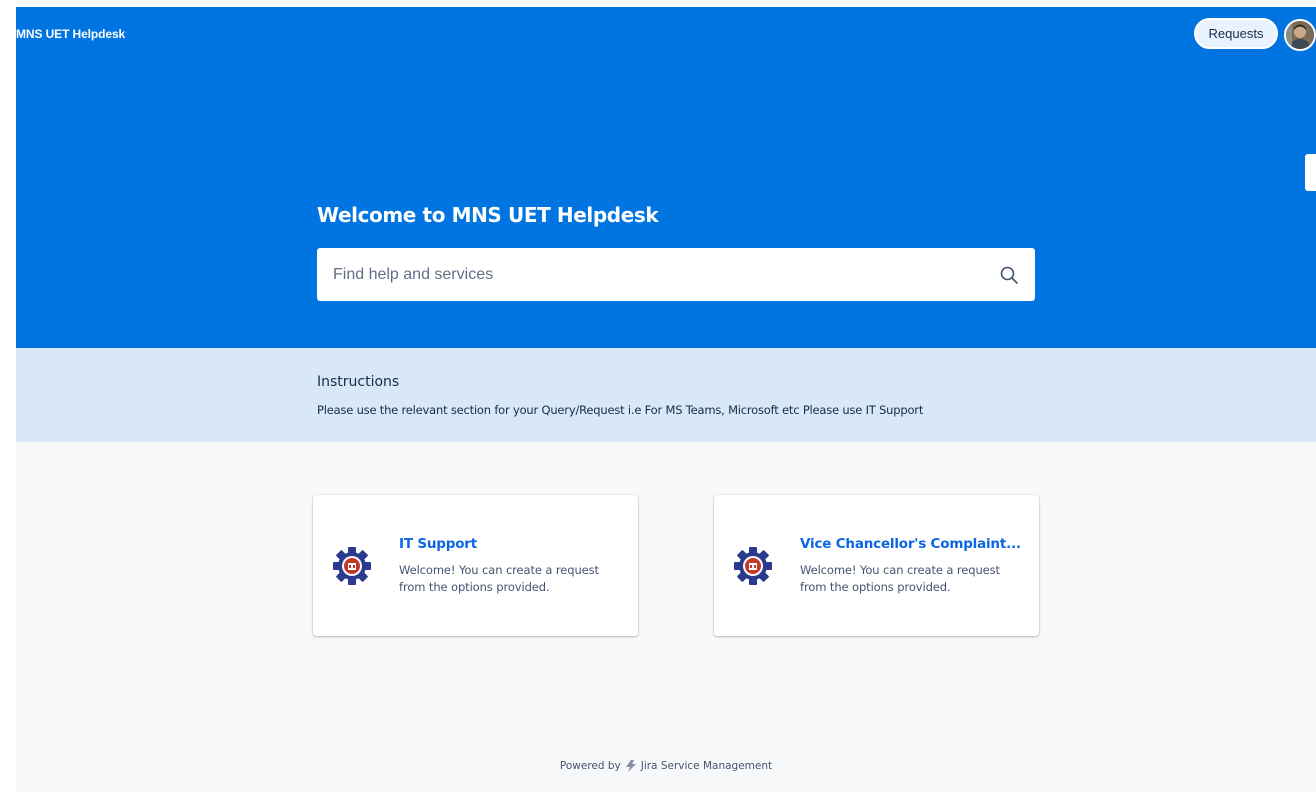  I want to click on instructions-title: Instructions, so click(358, 382).